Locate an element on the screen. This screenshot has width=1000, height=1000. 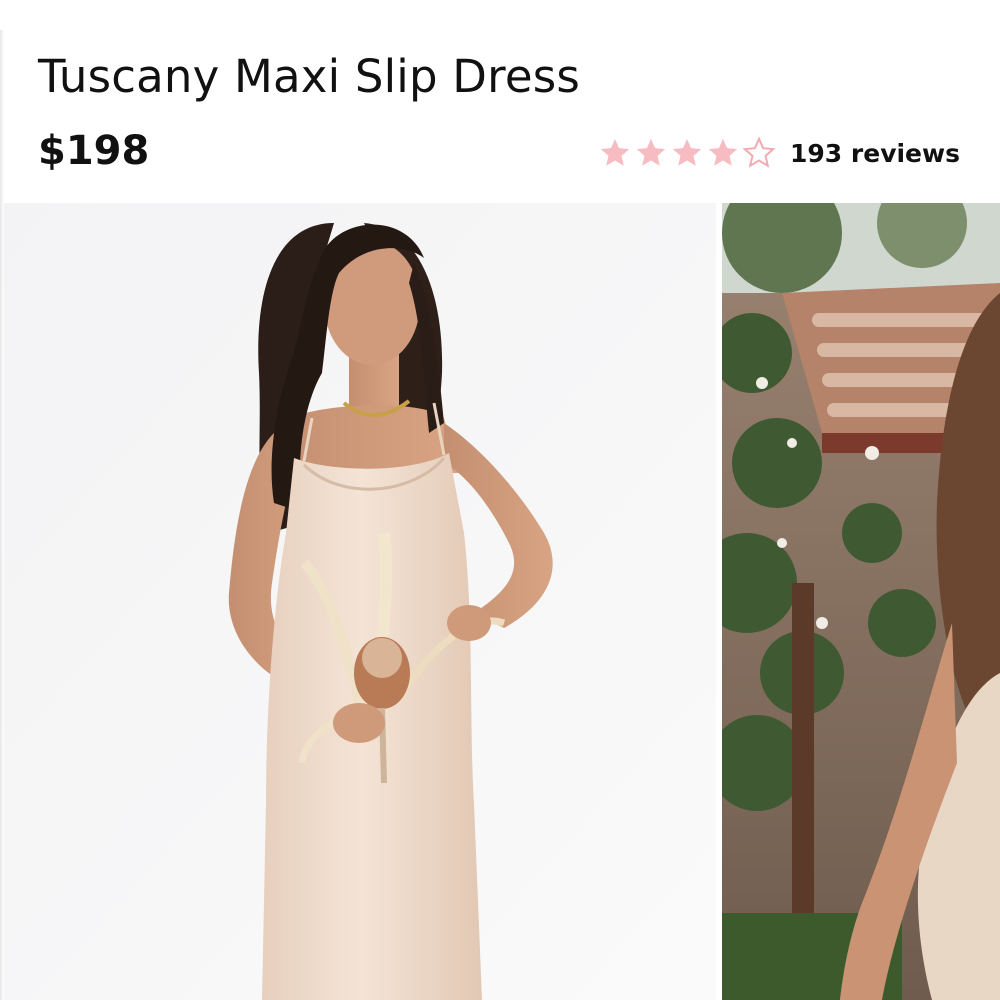
reviews-link: 193 reviews is located at coordinates (875, 153).